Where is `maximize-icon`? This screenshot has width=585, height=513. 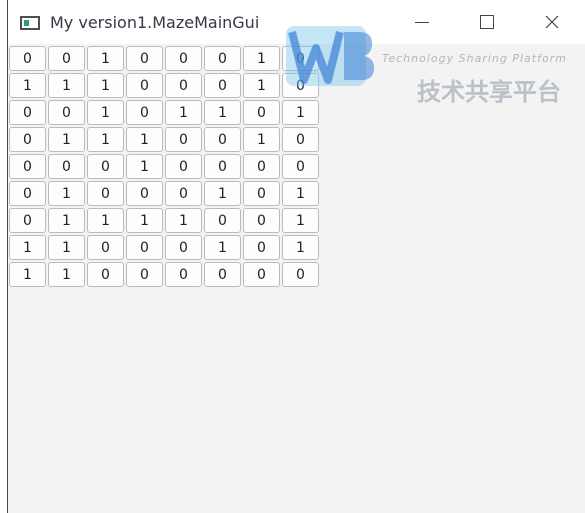
maximize-icon is located at coordinates (487, 22).